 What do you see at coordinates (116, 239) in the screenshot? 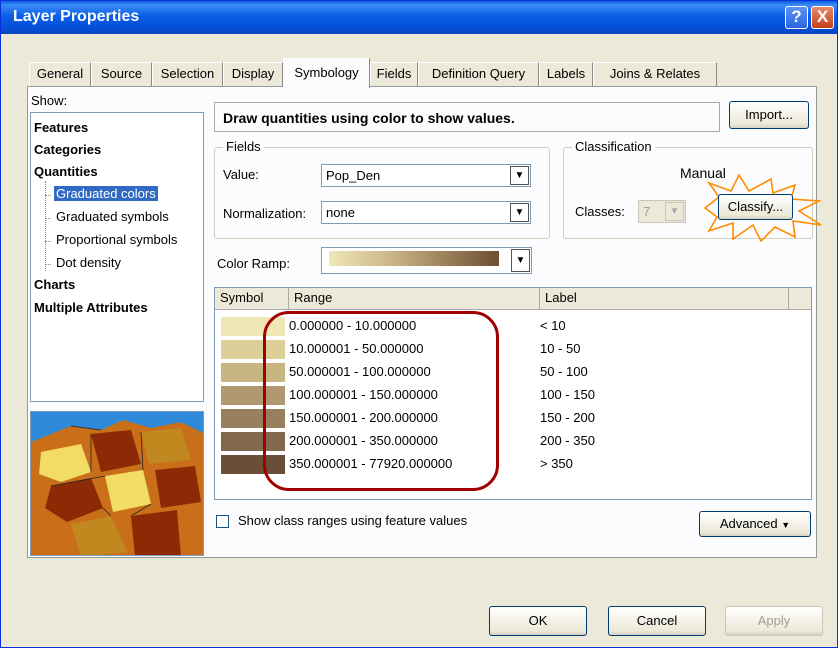
I see `tree-item-proportional-symbols: Proportional symbols` at bounding box center [116, 239].